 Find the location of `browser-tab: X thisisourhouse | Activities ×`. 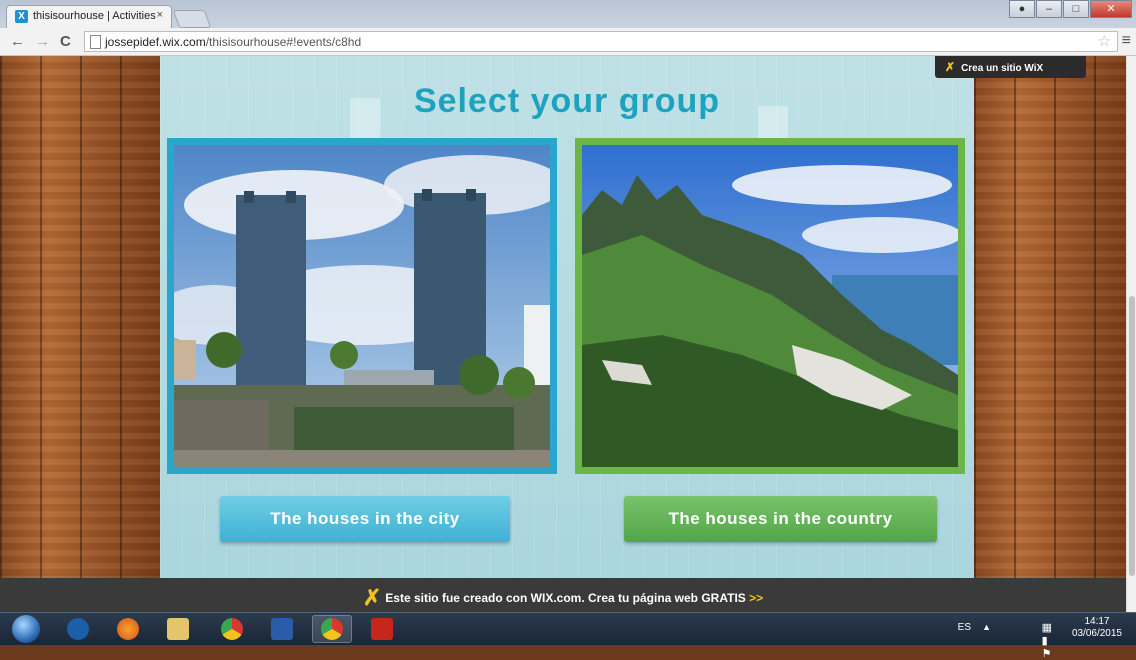

browser-tab: X thisisourhouse | Activities × is located at coordinates (89, 16).